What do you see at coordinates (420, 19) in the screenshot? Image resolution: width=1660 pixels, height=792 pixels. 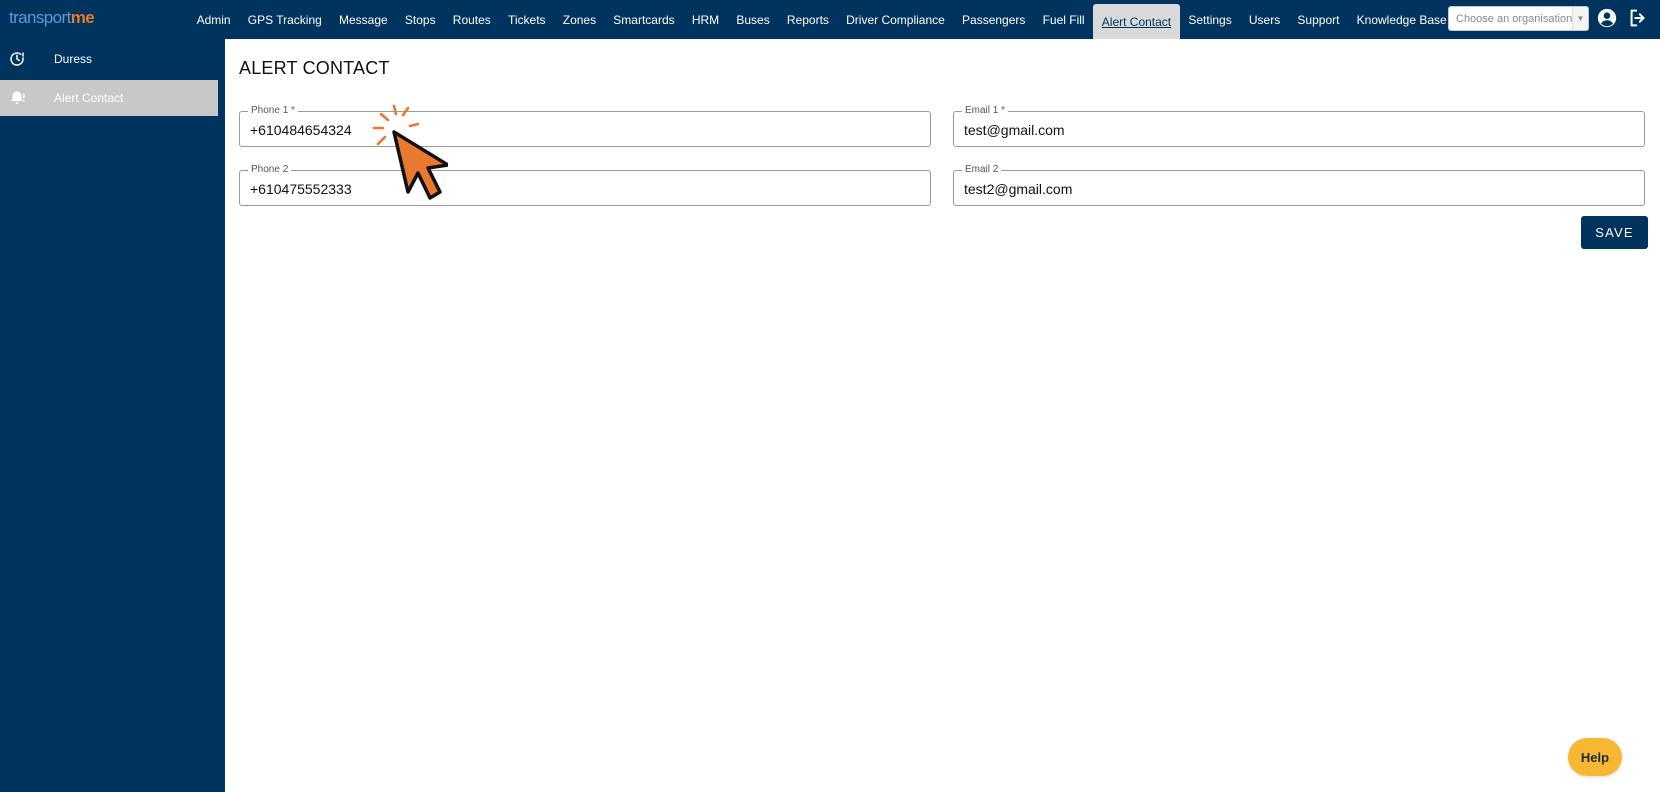 I see `nav-stops: Stops` at bounding box center [420, 19].